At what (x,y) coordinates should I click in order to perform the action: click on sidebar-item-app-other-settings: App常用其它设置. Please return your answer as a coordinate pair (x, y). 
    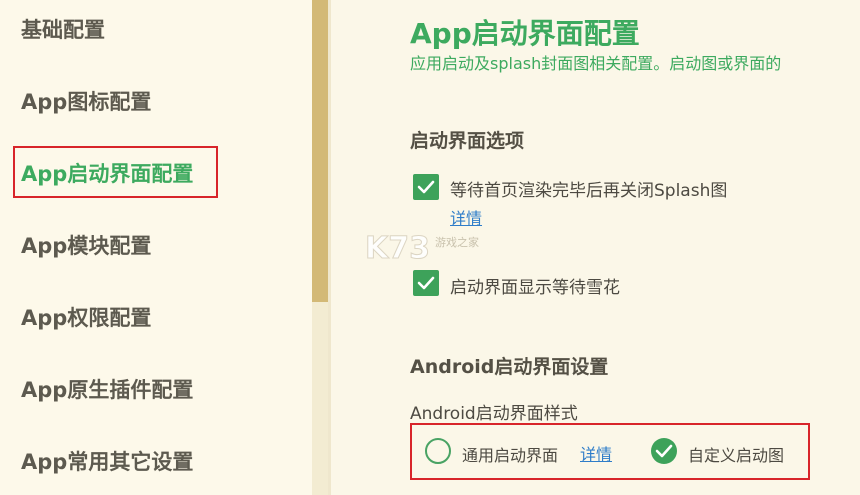
    Looking at the image, I should click on (107, 461).